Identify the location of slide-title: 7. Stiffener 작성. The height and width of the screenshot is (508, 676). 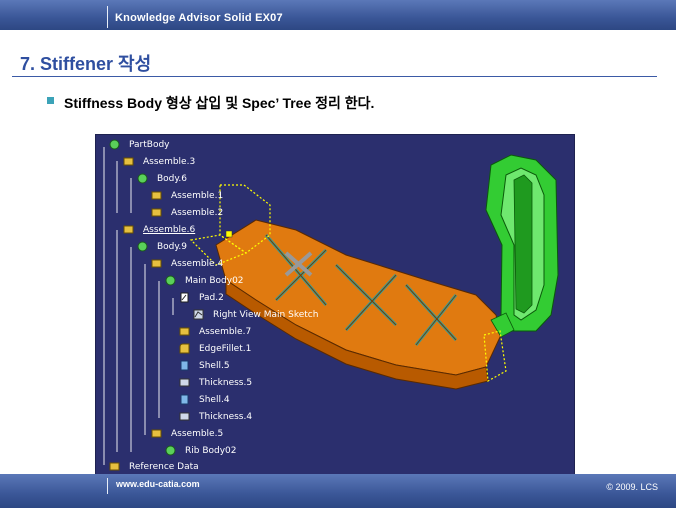
(86, 64).